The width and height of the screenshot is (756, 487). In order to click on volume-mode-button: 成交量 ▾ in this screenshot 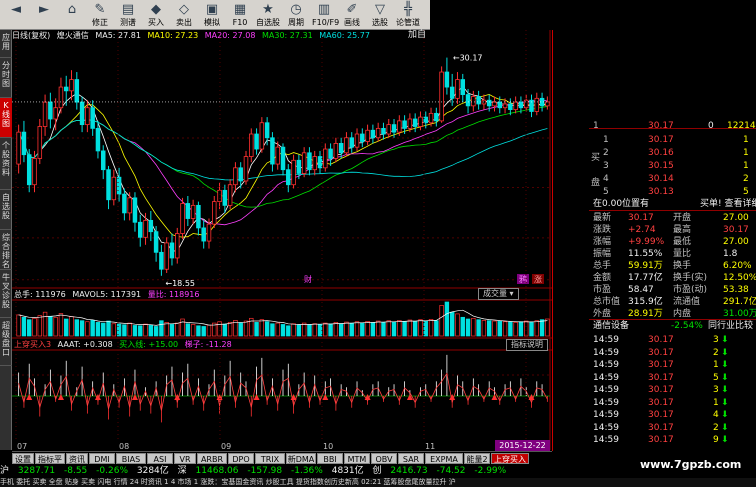, I will do `click(498, 294)`.